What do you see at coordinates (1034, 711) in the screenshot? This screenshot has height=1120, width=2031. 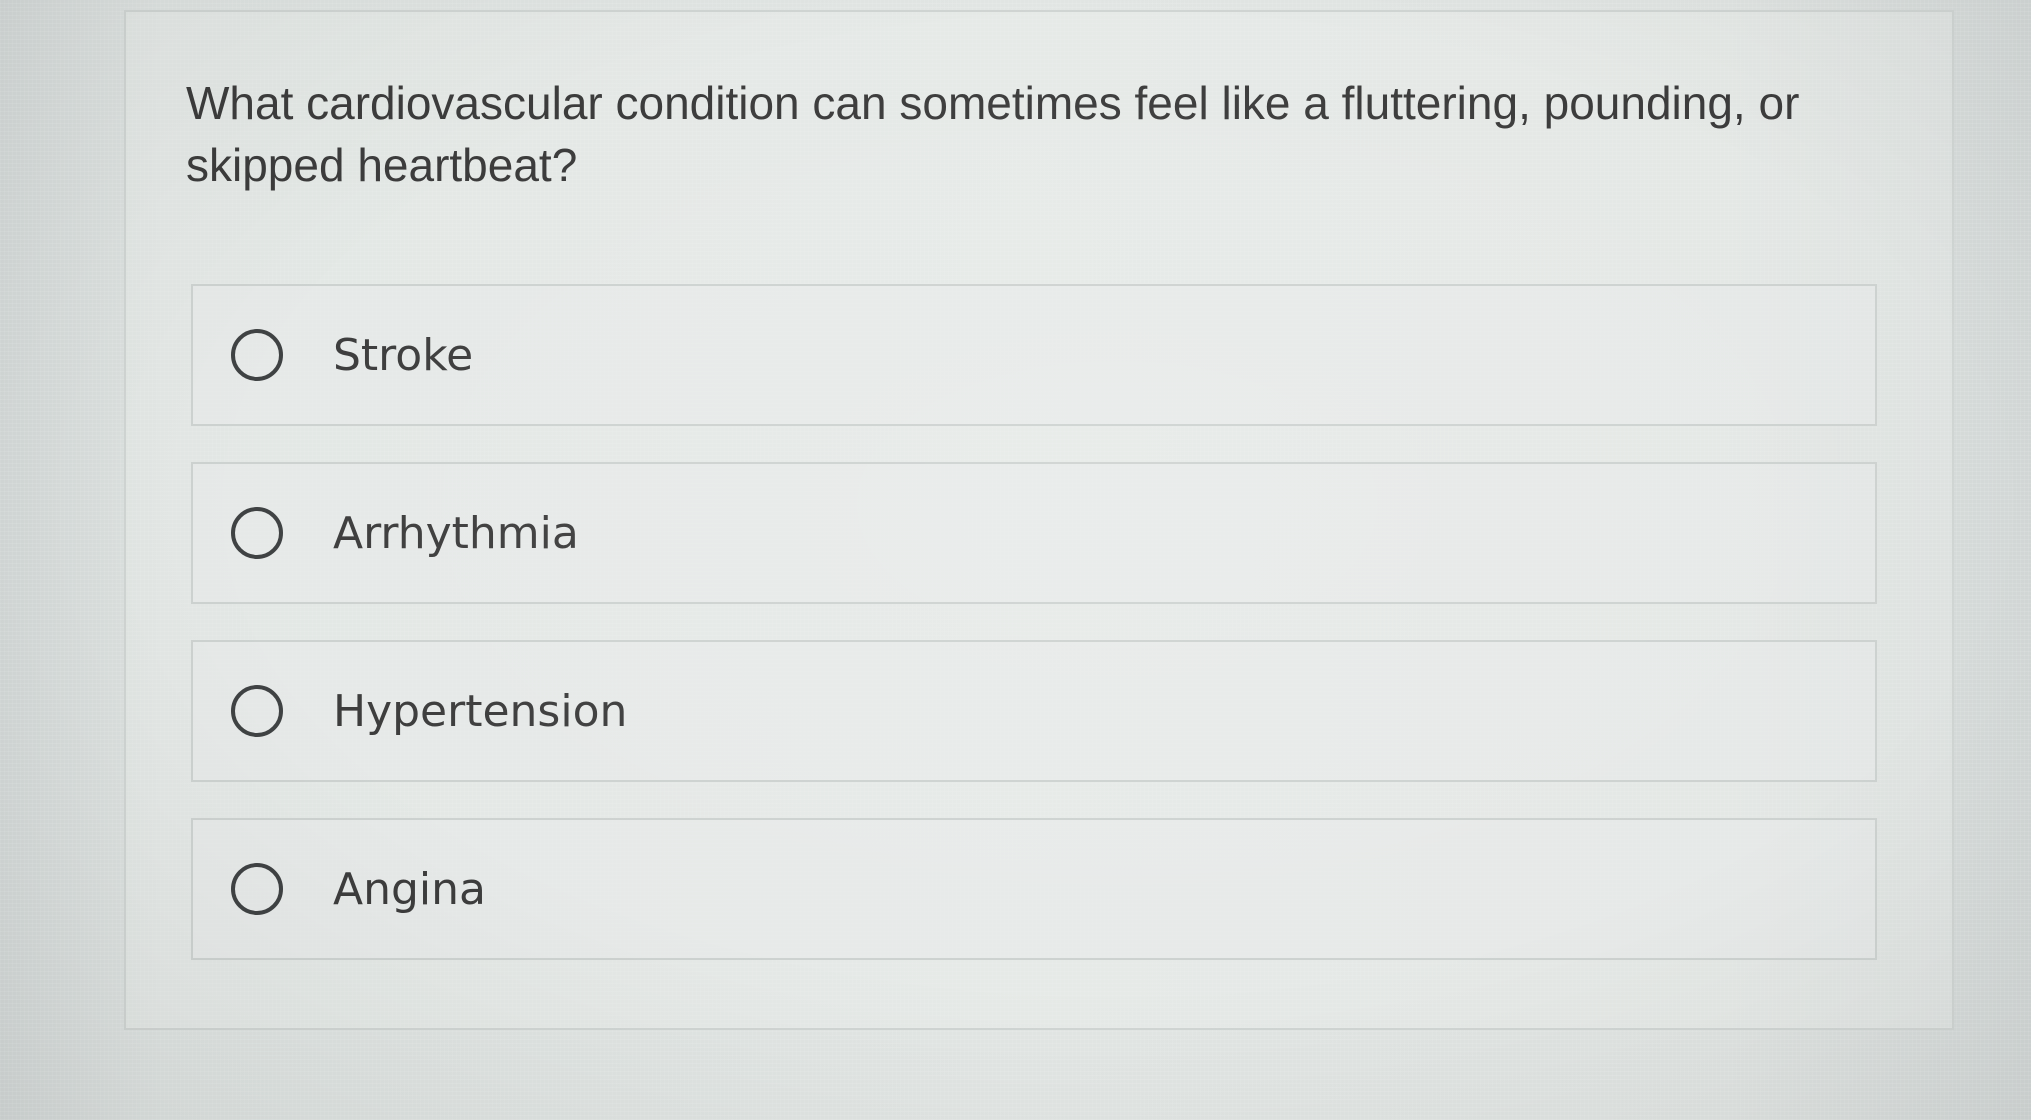 I see `option-hypertension: Hypertension` at bounding box center [1034, 711].